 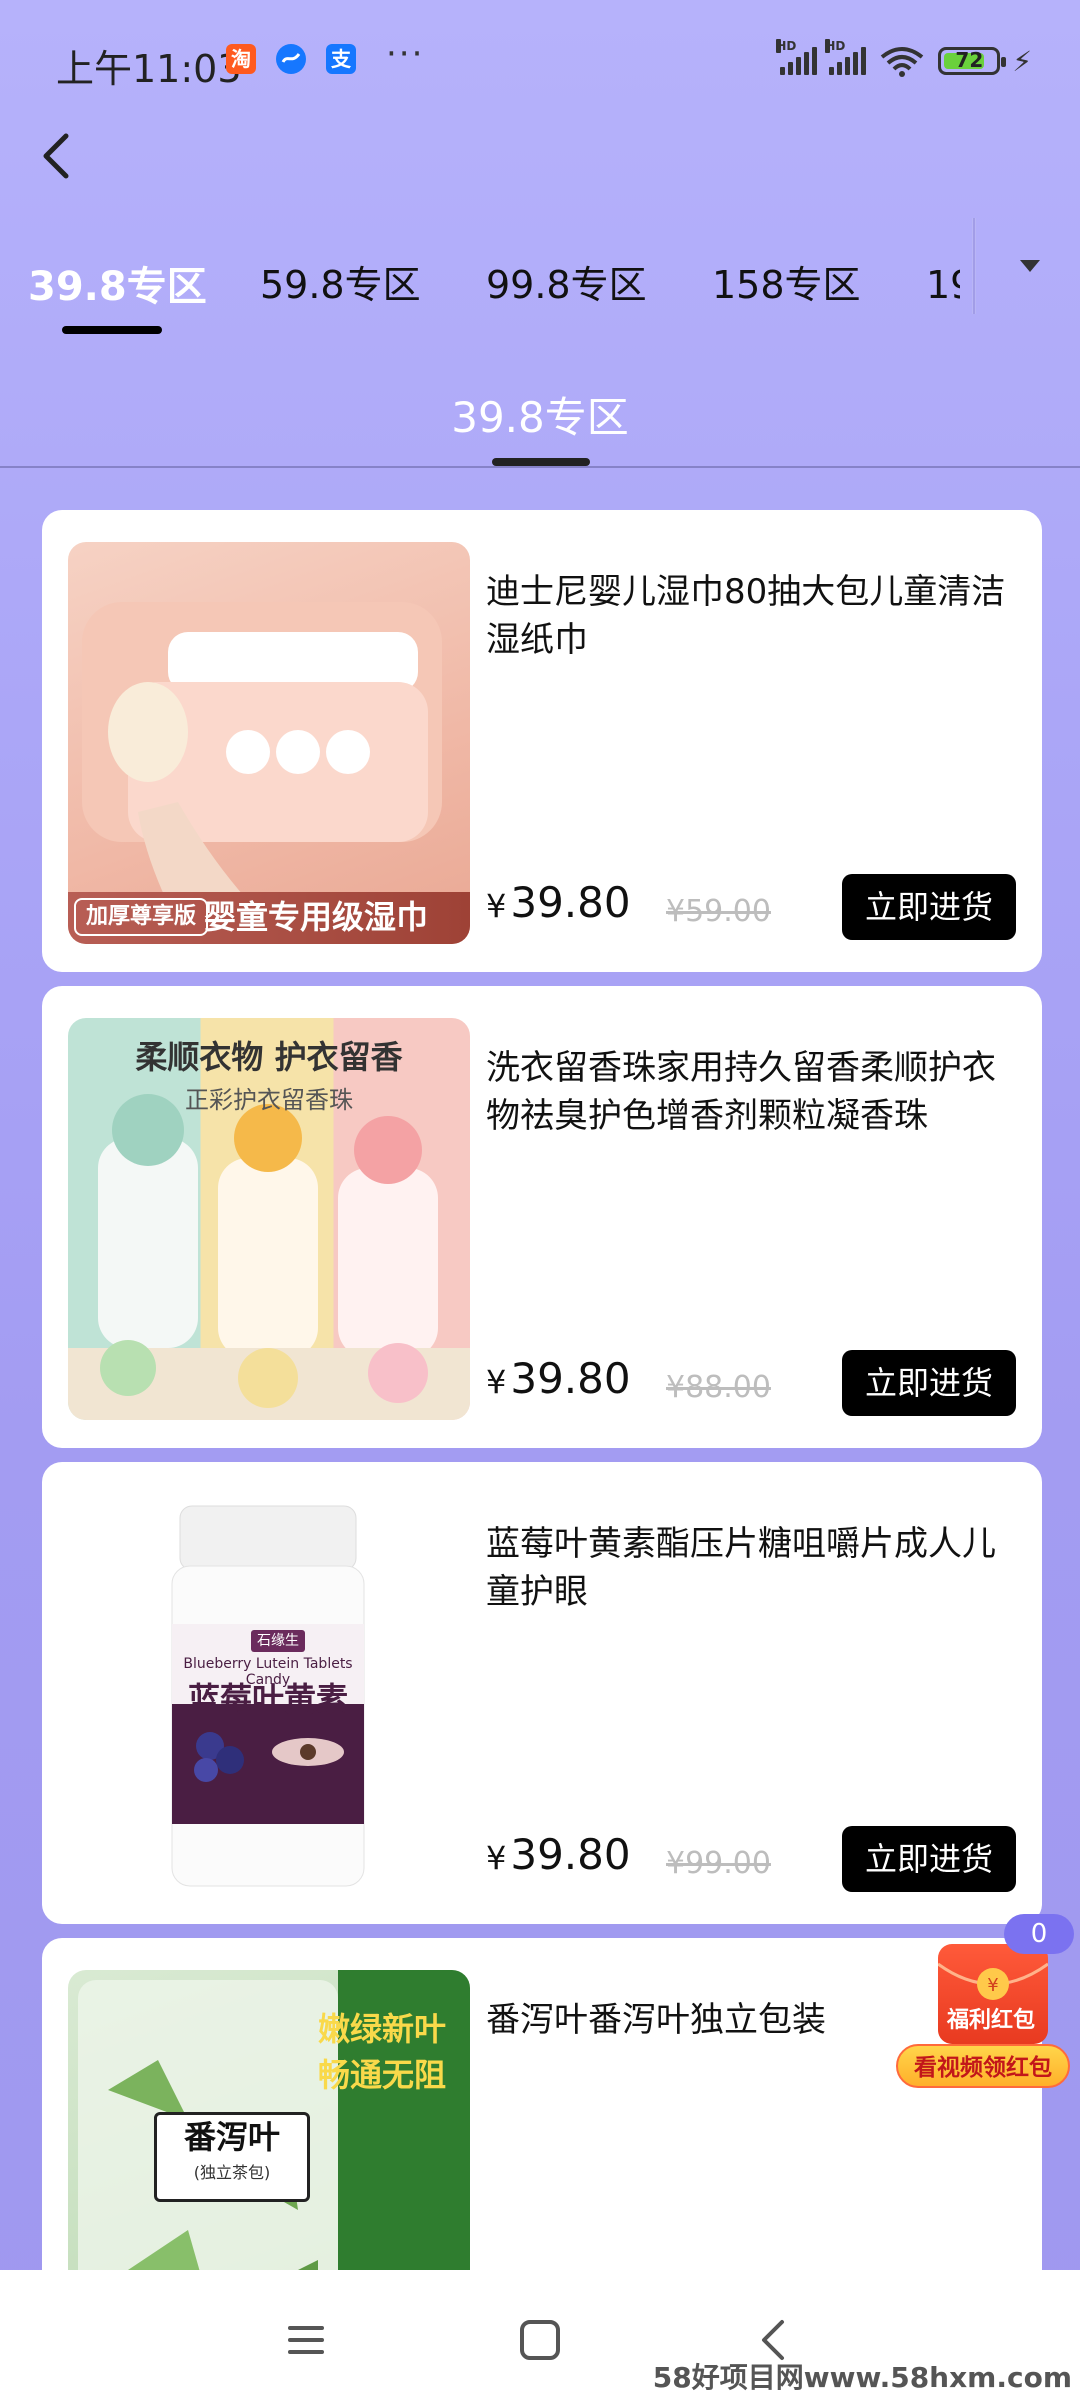 I want to click on status-indicators: HD HD 72 ⚡, so click(x=904, y=58).